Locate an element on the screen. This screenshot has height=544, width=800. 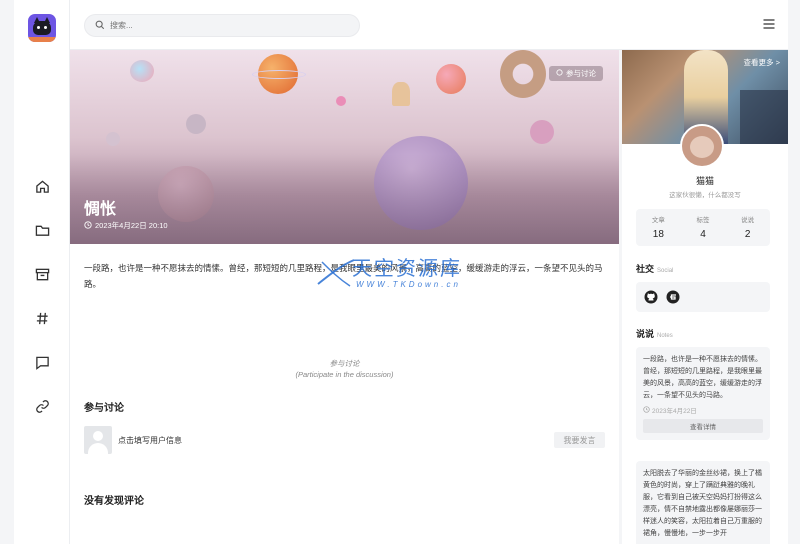
message-icon is located at coordinates (42, 362).